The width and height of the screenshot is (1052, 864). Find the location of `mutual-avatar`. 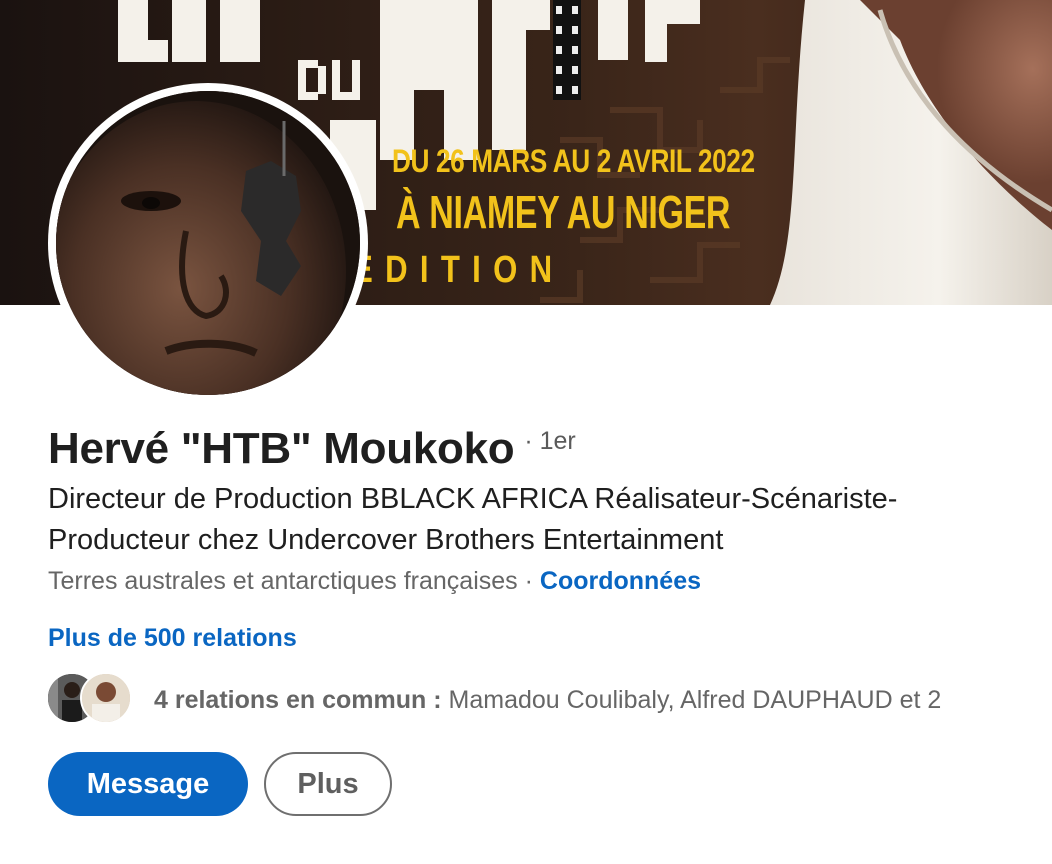

mutual-avatar is located at coordinates (106, 698).